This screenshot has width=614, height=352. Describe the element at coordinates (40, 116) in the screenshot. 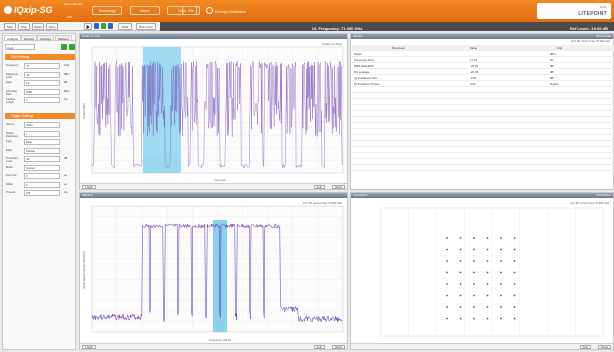

I see `section-trigger-settings: Trigger Settings` at that location.